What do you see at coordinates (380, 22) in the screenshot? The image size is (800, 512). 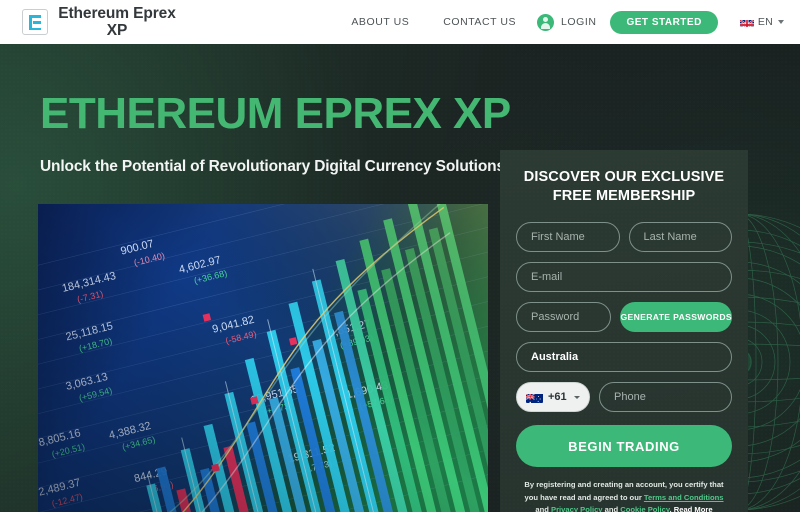 I see `nav-item-about-us: ABOUT US` at bounding box center [380, 22].